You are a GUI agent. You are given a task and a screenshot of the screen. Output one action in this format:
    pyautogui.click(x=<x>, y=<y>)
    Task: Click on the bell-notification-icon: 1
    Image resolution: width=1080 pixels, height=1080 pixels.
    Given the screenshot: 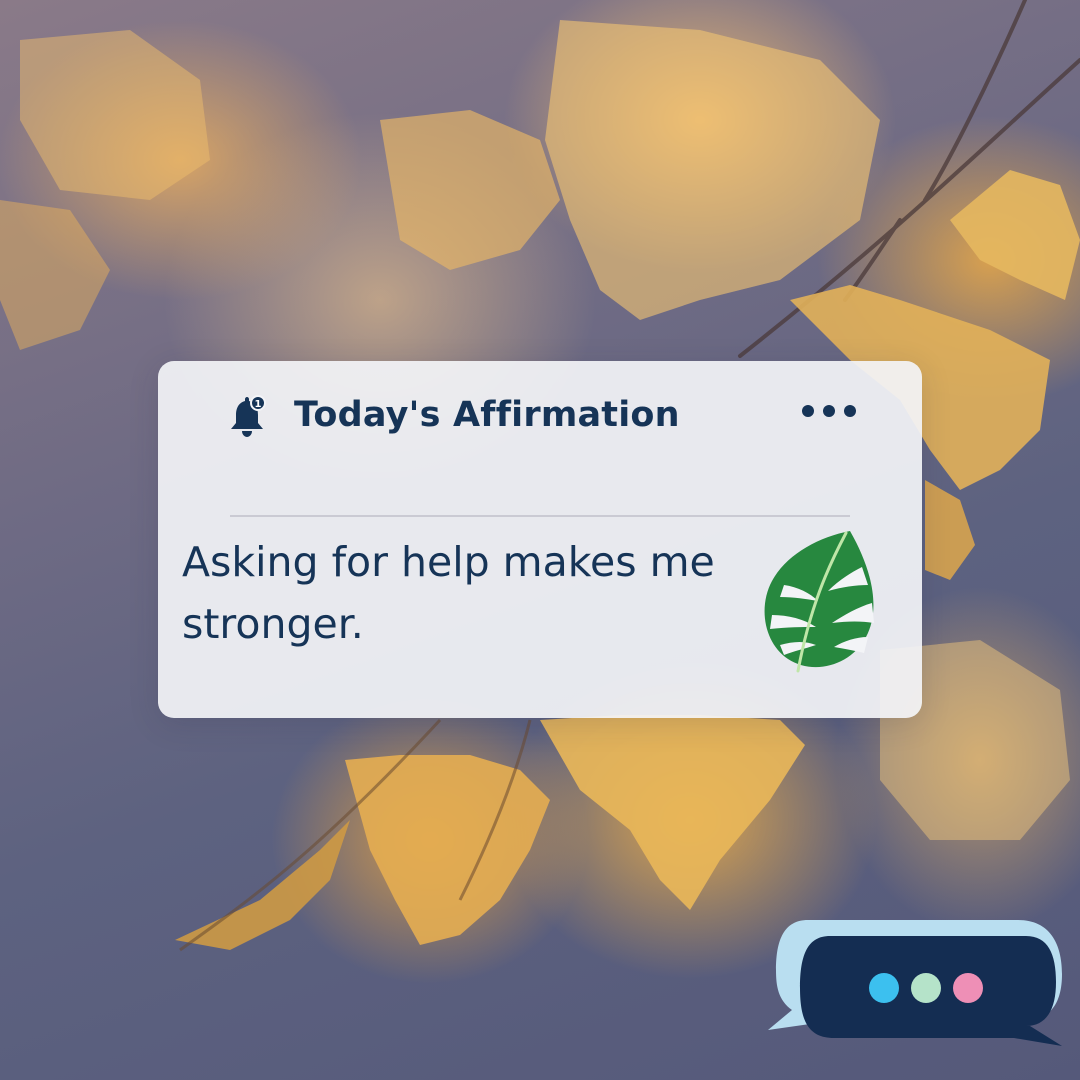 What is the action you would take?
    pyautogui.click(x=248, y=416)
    